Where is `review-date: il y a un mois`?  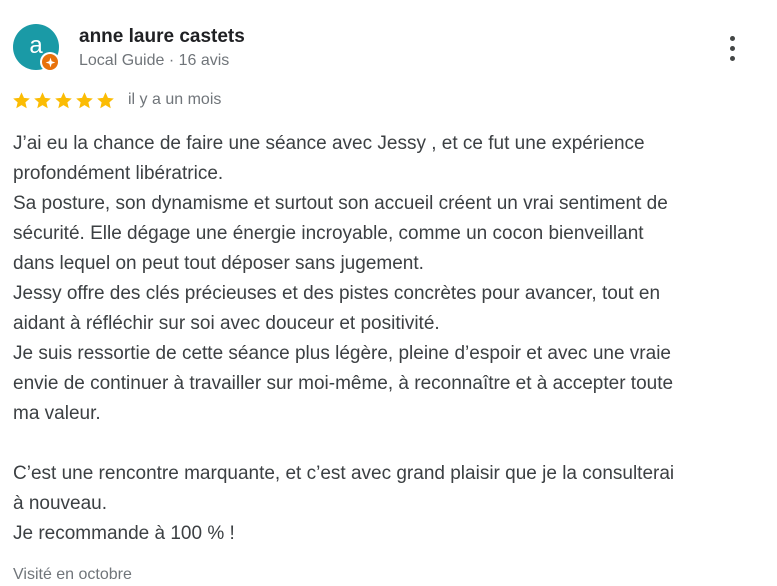 review-date: il y a un mois is located at coordinates (175, 99).